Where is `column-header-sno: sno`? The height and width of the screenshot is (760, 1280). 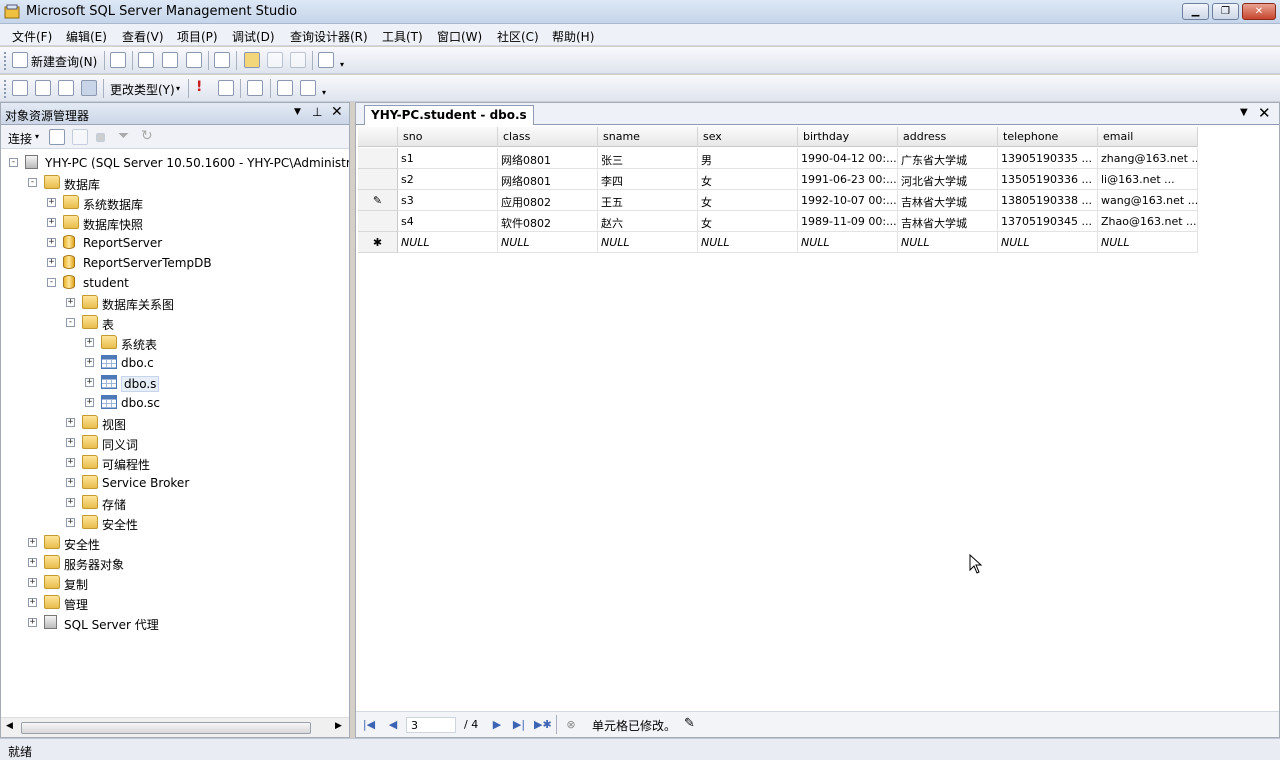 column-header-sno: sno is located at coordinates (448, 137).